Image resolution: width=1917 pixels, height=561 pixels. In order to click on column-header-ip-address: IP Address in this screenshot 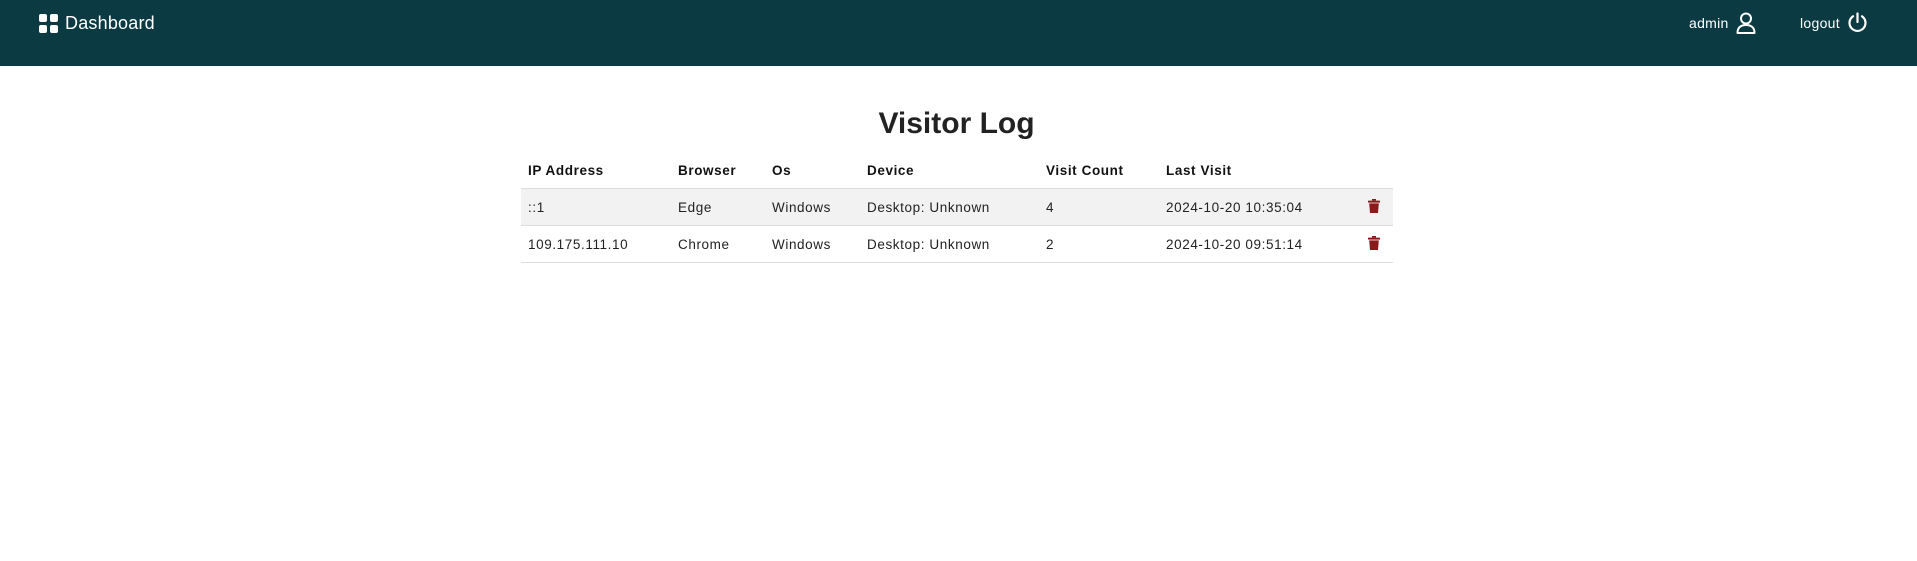, I will do `click(596, 171)`.